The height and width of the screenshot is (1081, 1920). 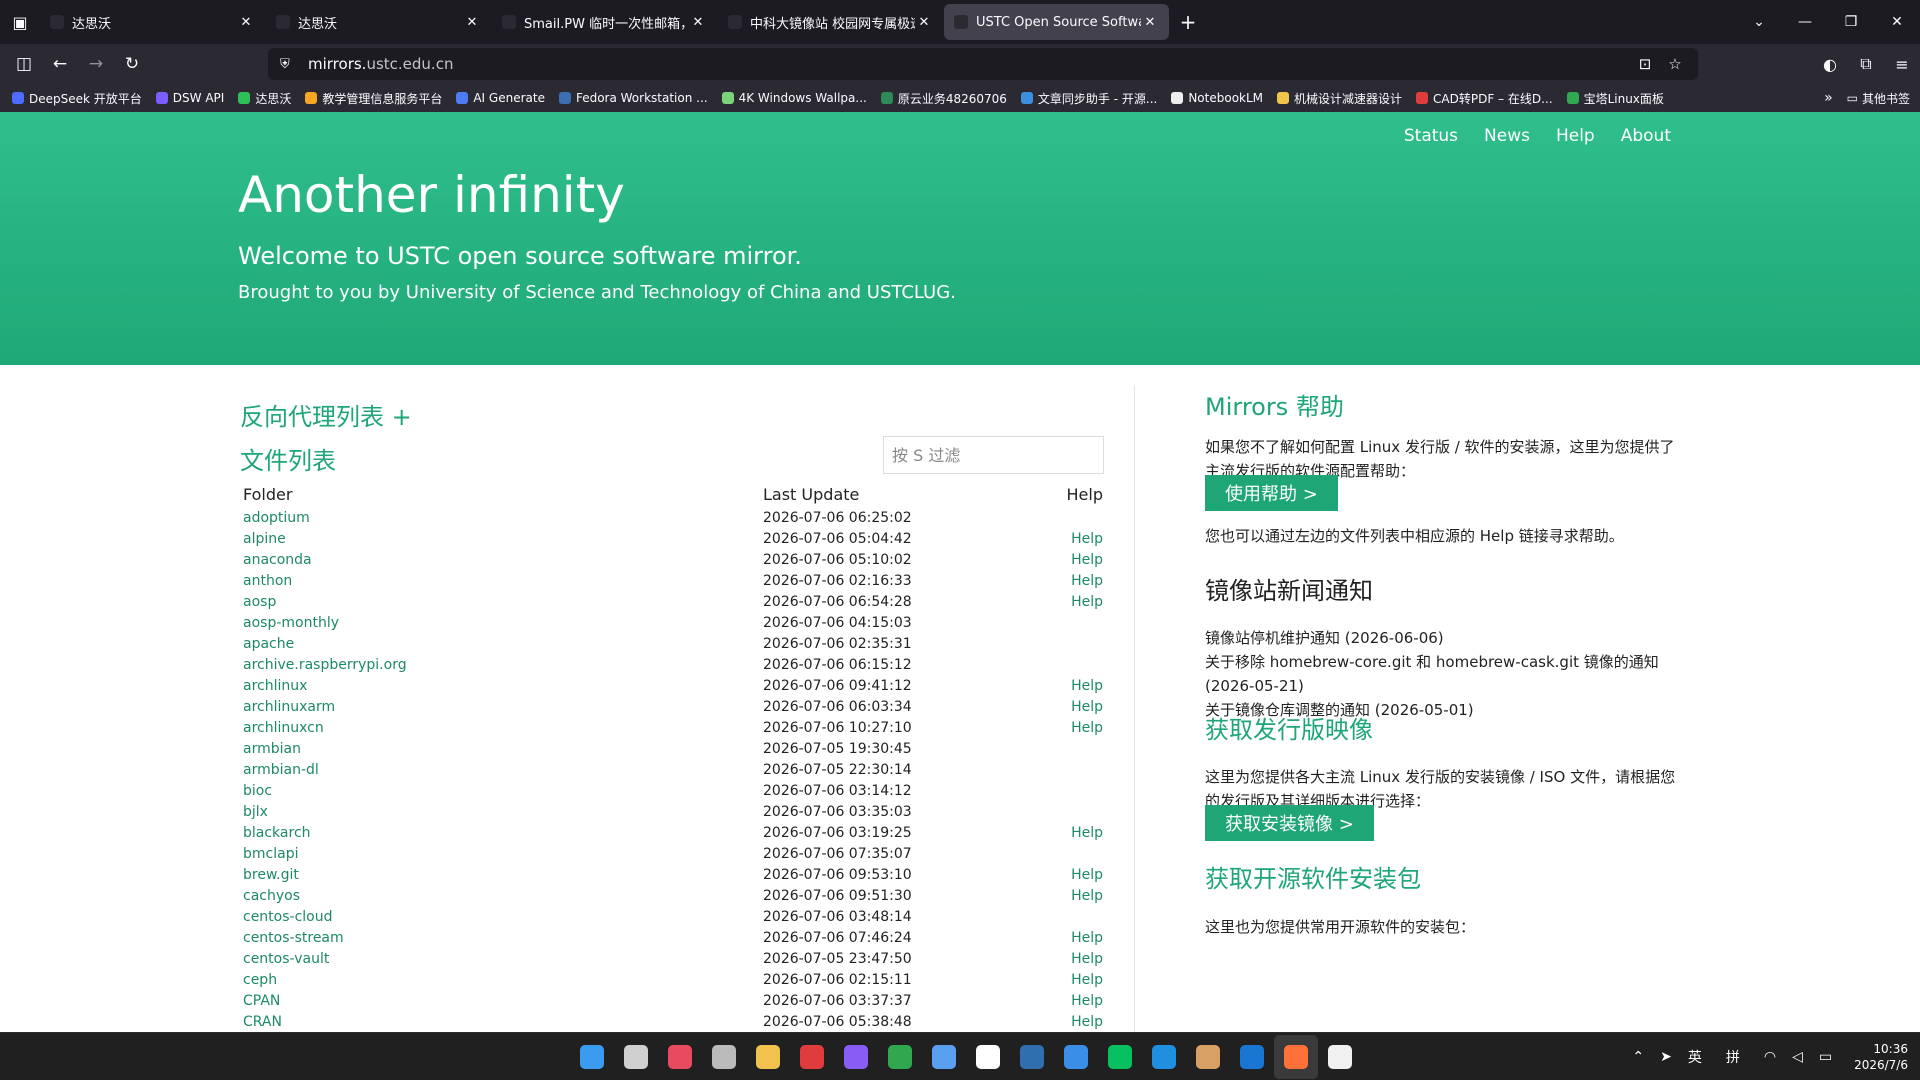 What do you see at coordinates (262, 1022) in the screenshot?
I see `folder-link: CRAN` at bounding box center [262, 1022].